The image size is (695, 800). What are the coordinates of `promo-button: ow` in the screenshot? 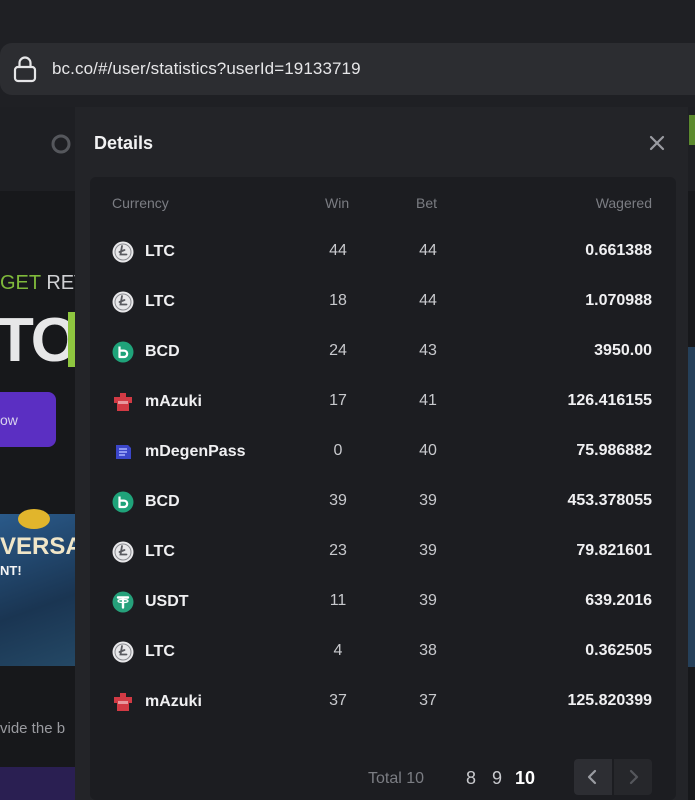 It's located at (28, 419).